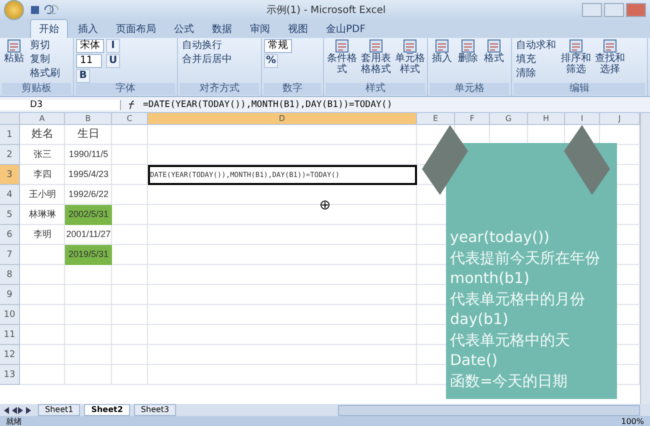 Image resolution: width=650 pixels, height=426 pixels. I want to click on row-header: 3, so click(10, 175).